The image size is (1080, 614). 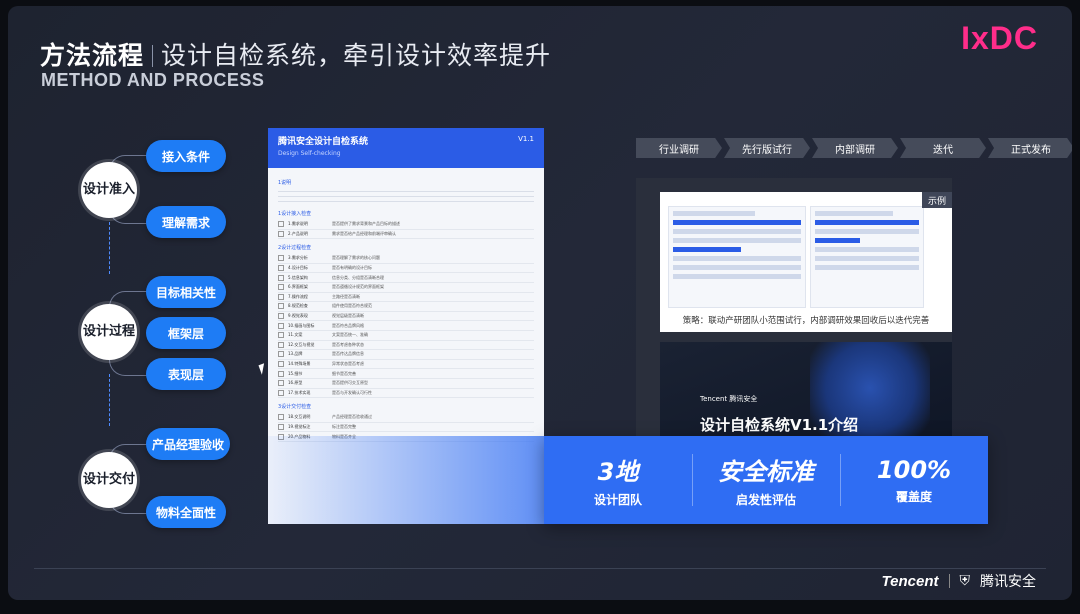 What do you see at coordinates (186, 156) in the screenshot?
I see `pill-access-conditions: 接入条件` at bounding box center [186, 156].